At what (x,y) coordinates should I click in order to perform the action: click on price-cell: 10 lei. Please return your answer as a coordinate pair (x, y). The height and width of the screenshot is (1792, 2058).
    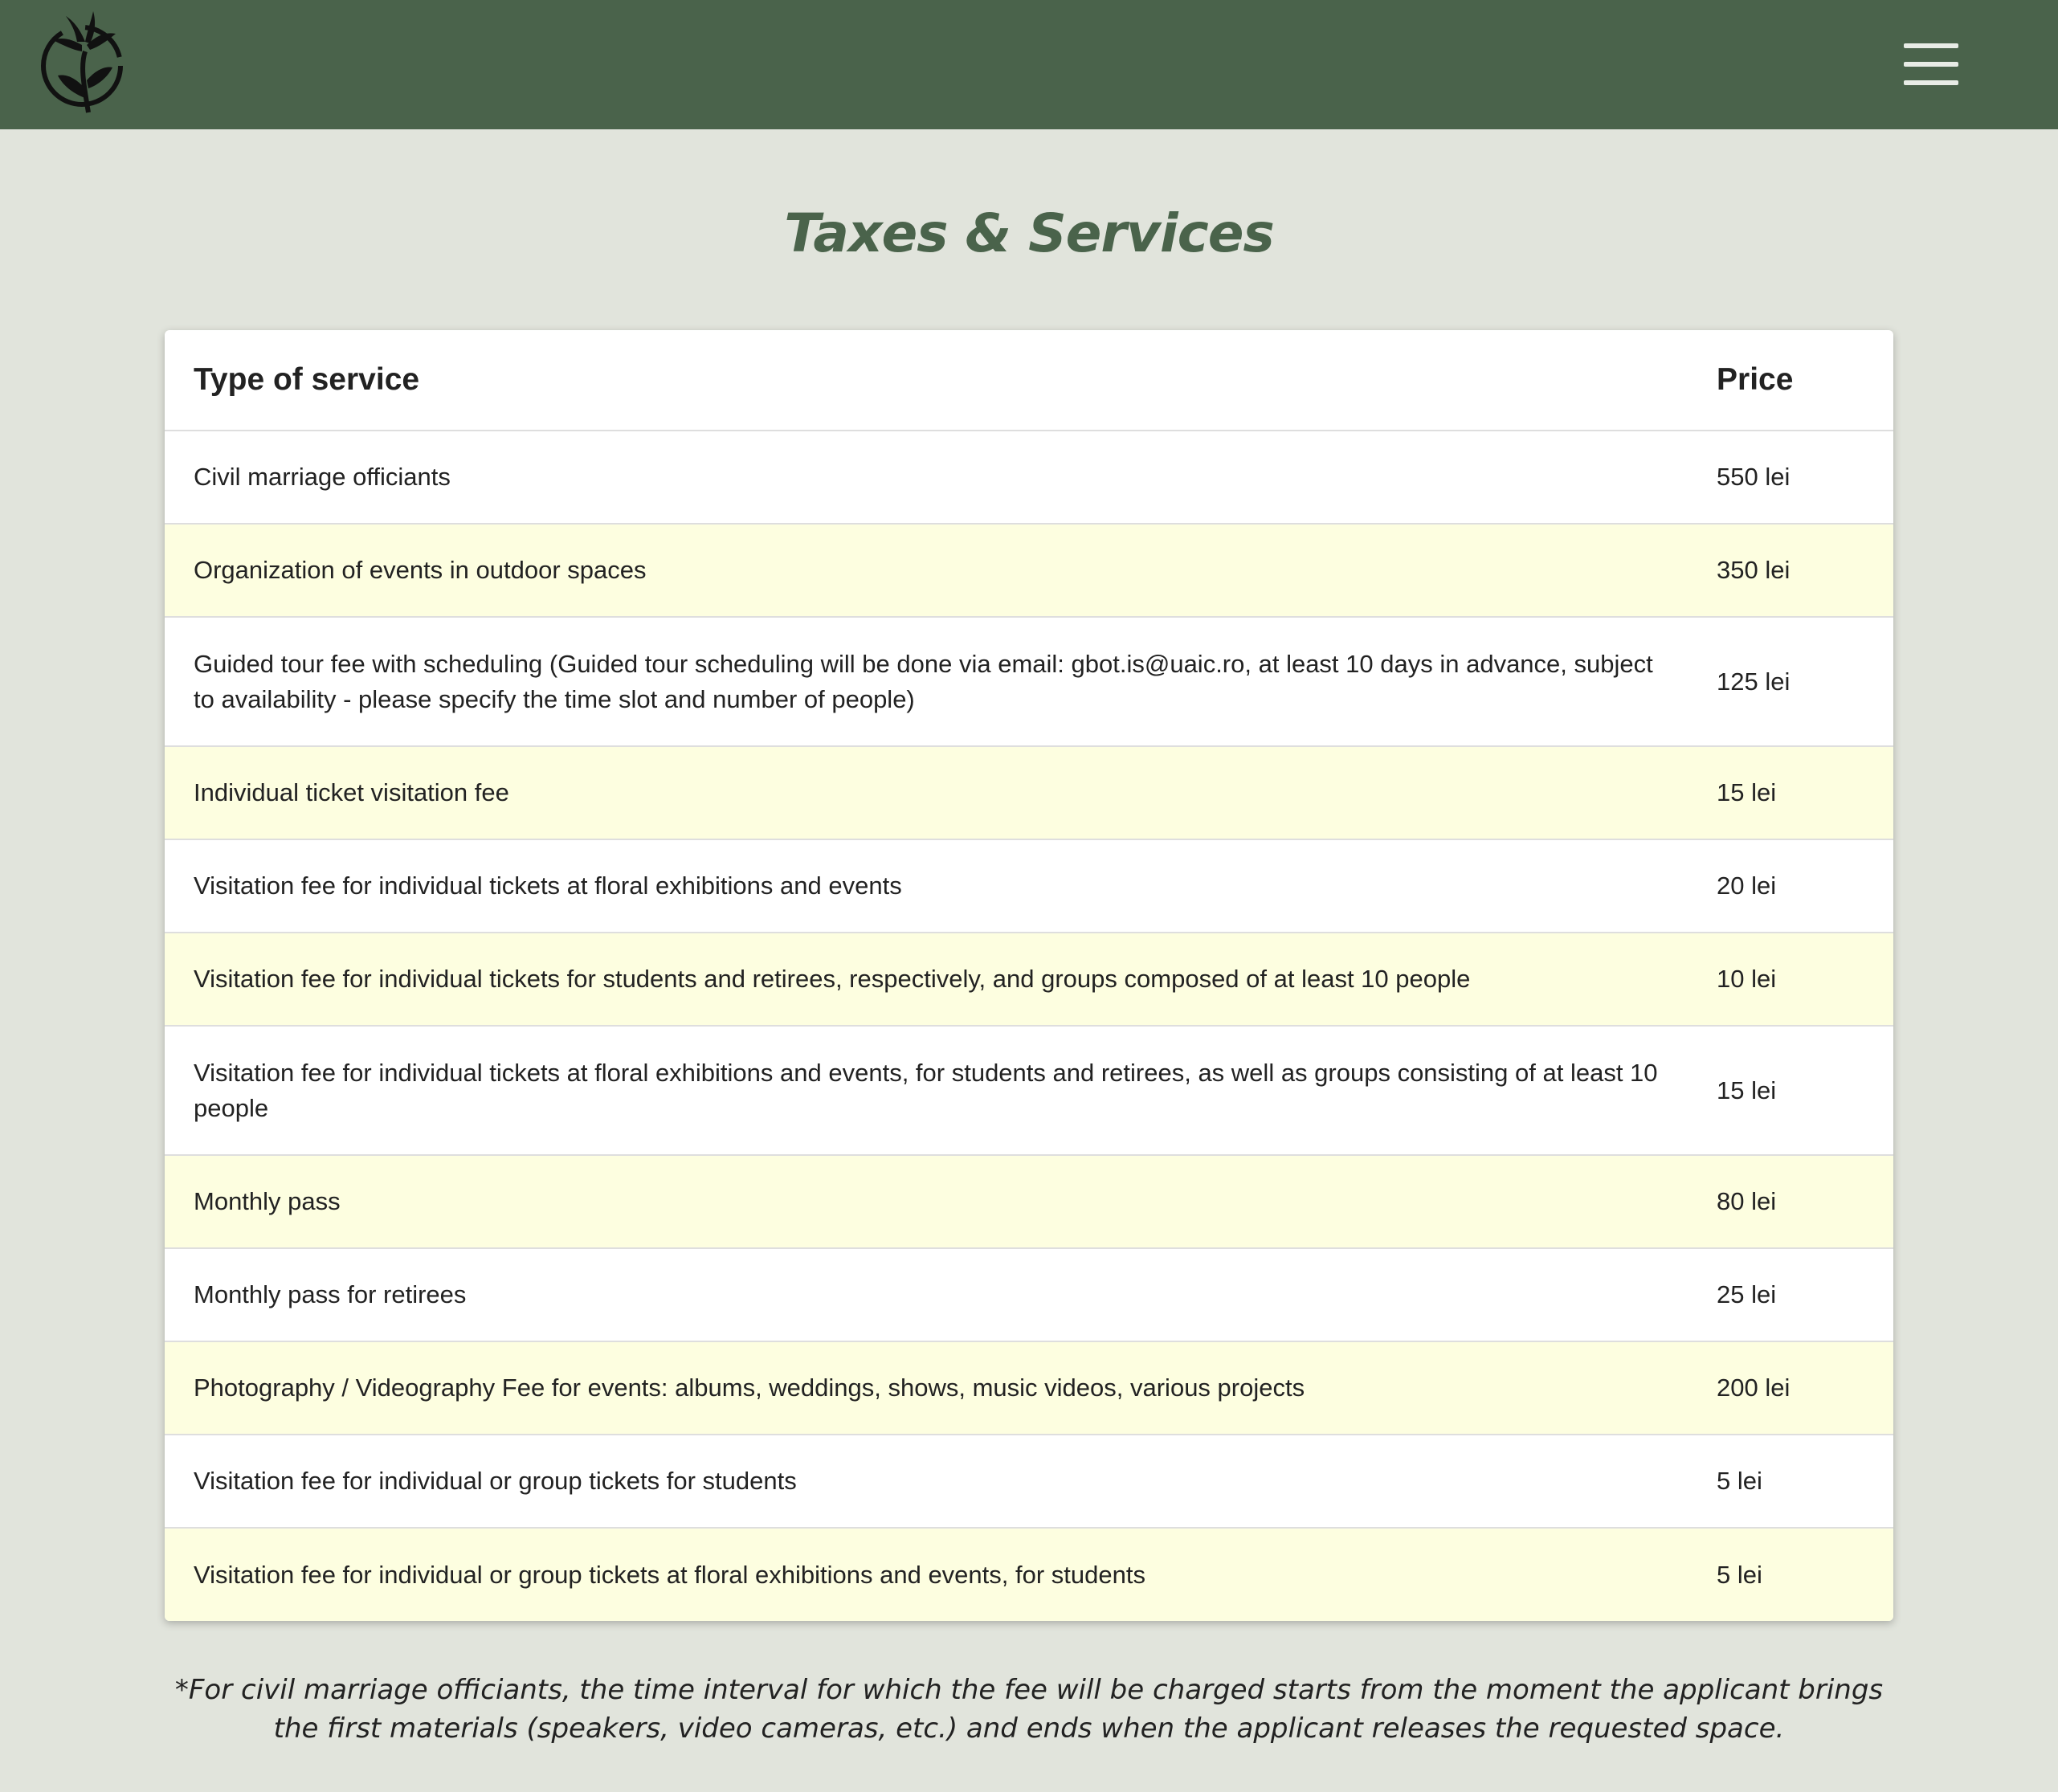
    Looking at the image, I should click on (1804, 980).